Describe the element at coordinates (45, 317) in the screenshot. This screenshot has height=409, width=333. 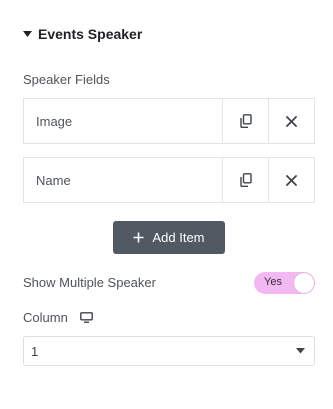
I see `column-label: Column` at that location.